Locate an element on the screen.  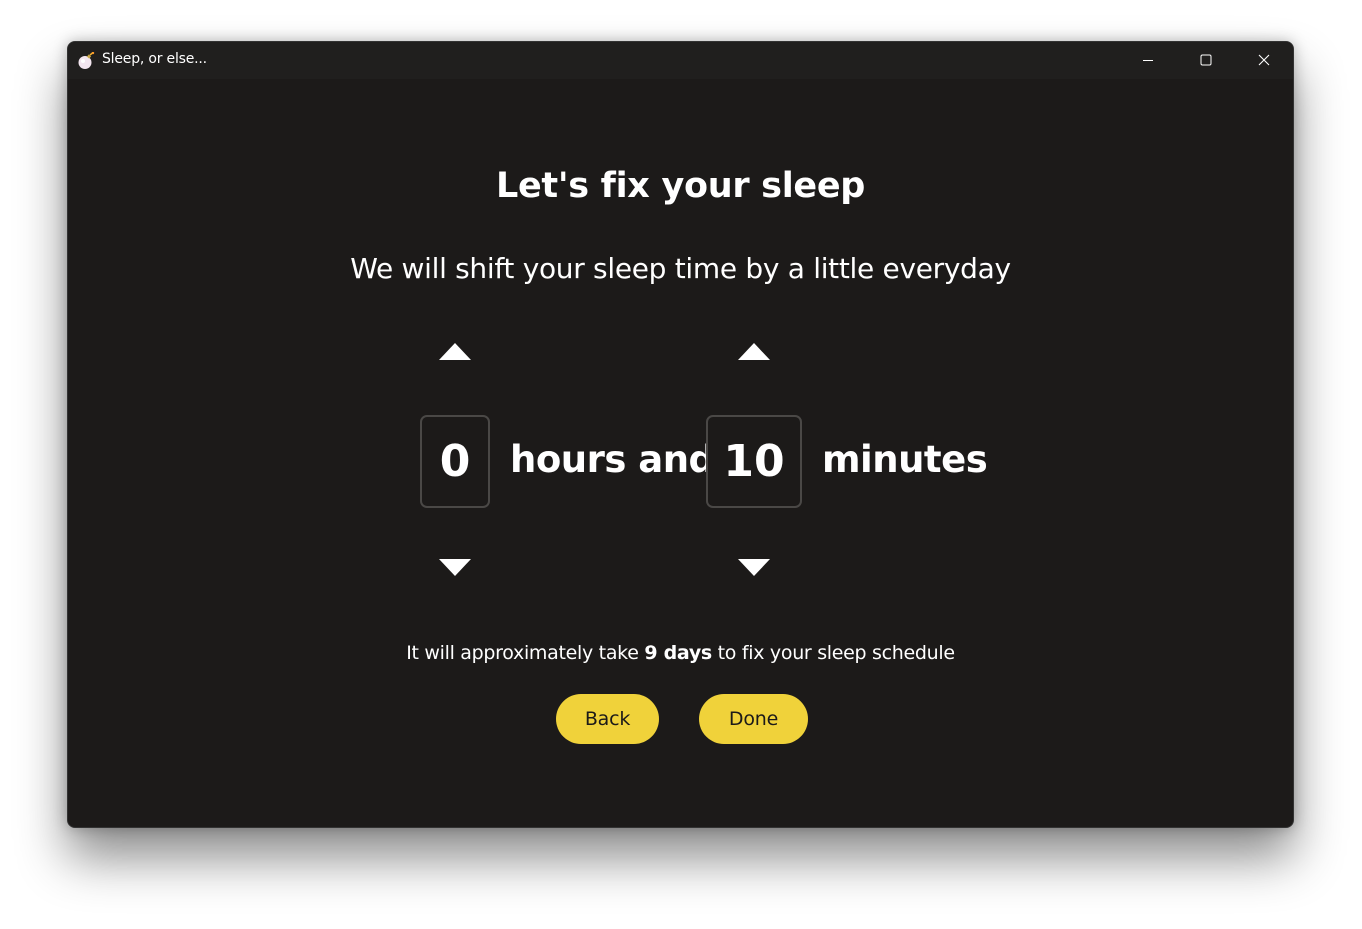
minutes-label: minutes is located at coordinates (905, 459).